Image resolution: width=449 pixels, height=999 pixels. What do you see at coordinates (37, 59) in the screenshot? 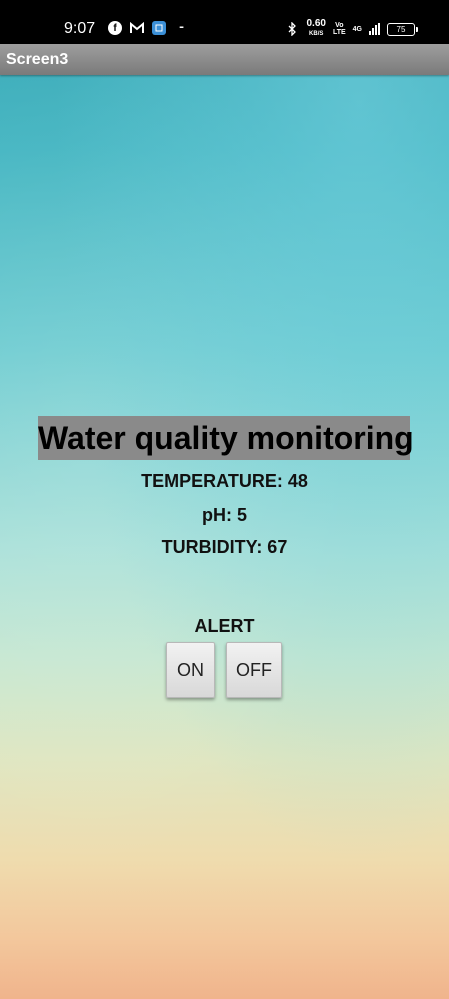
I see `screen-title: Screen3` at bounding box center [37, 59].